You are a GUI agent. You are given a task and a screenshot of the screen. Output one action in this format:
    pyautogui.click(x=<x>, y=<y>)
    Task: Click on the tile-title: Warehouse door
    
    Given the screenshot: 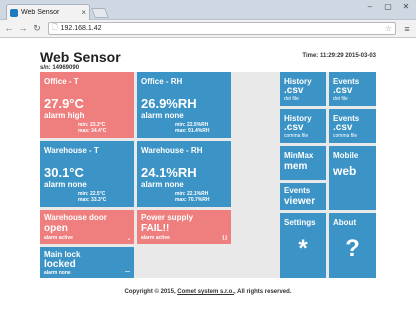 What is the action you would take?
    pyautogui.click(x=75, y=217)
    